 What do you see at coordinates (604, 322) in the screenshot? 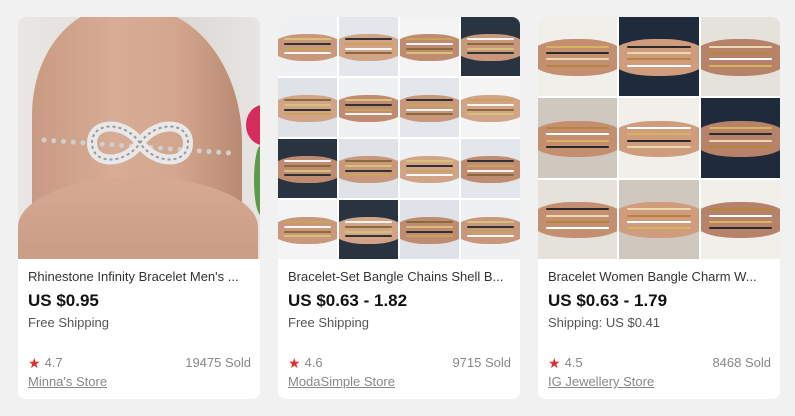
I see `shipping-info: Shipping: US $0.41` at bounding box center [604, 322].